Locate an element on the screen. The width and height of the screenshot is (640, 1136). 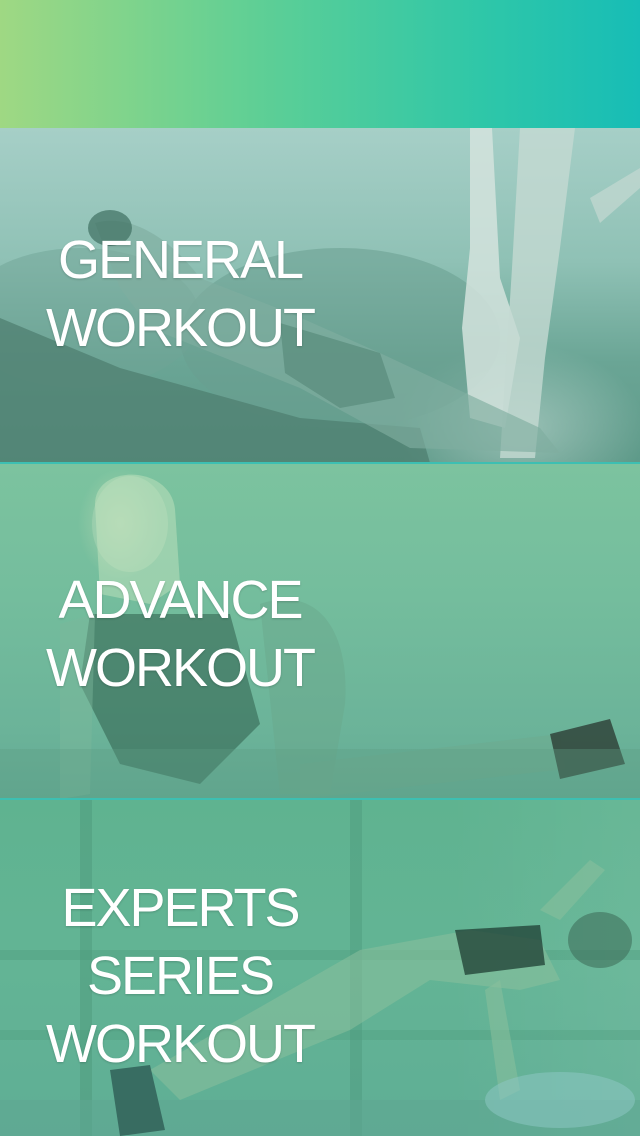
experts-series-workout-line-2: SERIES is located at coordinates (180, 976).